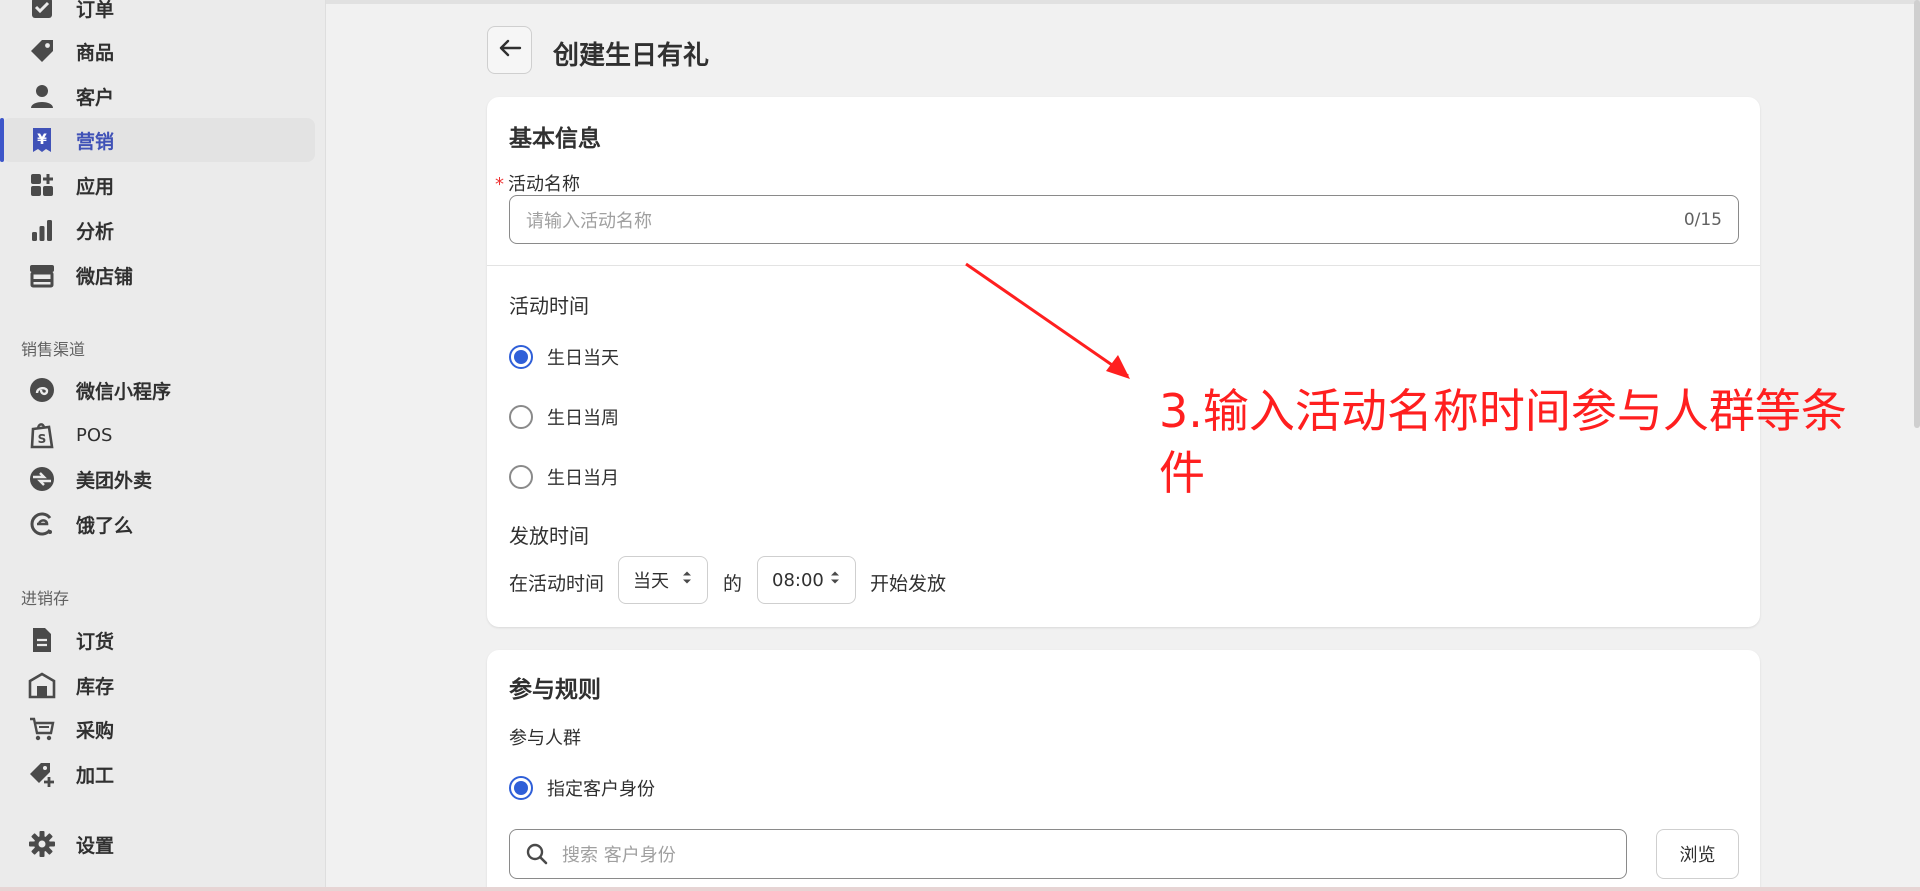 This screenshot has width=1920, height=891. Describe the element at coordinates (114, 480) in the screenshot. I see `sidebar-item-label: 美团外卖` at that location.